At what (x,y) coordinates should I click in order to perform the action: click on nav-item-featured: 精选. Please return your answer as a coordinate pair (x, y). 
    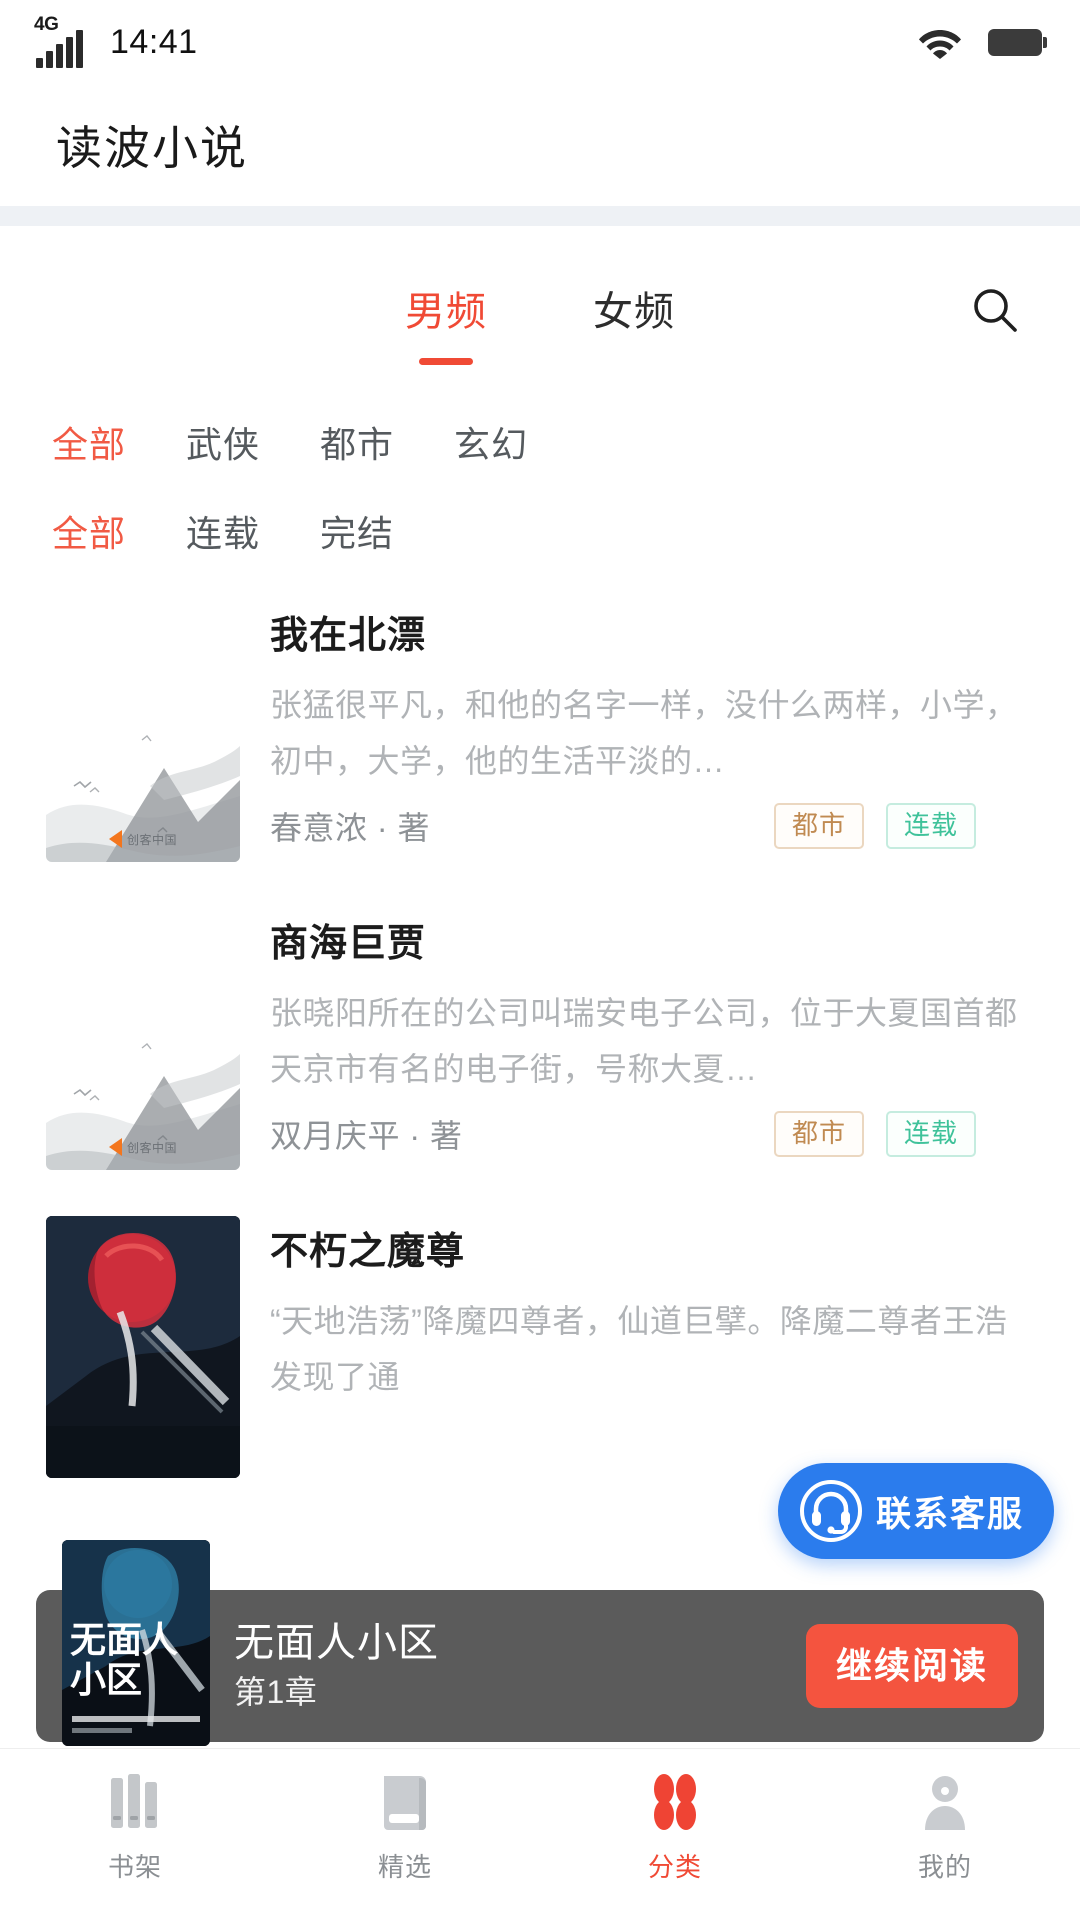
    Looking at the image, I should click on (405, 1827).